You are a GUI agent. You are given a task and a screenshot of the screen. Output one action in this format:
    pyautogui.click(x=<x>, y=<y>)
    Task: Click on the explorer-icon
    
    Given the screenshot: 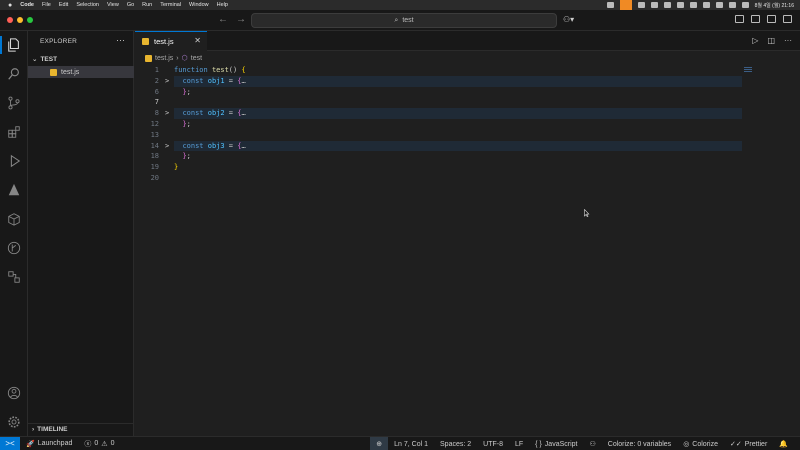 What is the action you would take?
    pyautogui.click(x=14, y=45)
    